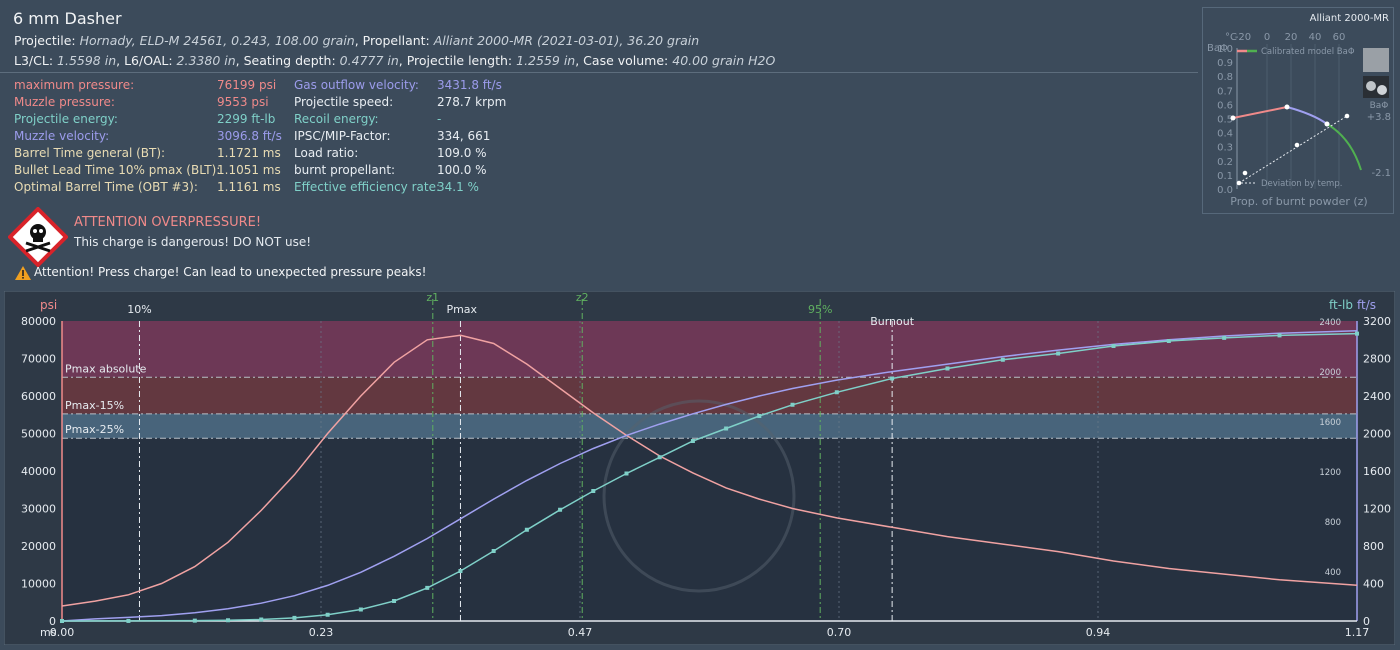 This screenshot has height=650, width=1400. I want to click on left-tick-label: 20000, so click(38, 546).